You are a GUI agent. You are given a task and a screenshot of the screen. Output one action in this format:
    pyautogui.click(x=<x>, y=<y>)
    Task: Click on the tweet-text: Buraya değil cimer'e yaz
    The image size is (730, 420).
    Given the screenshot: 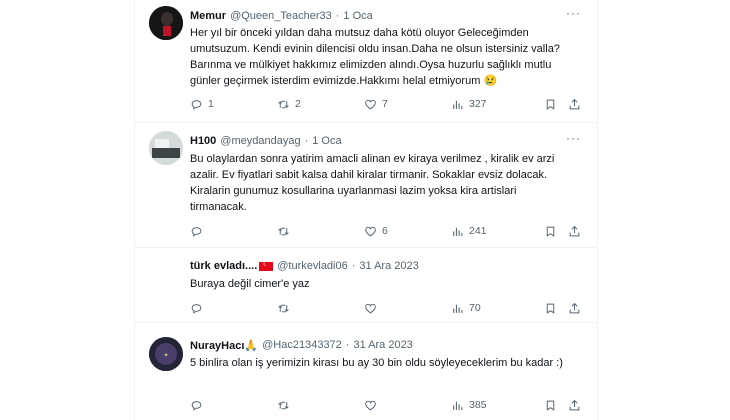 What is the action you would take?
    pyautogui.click(x=250, y=284)
    